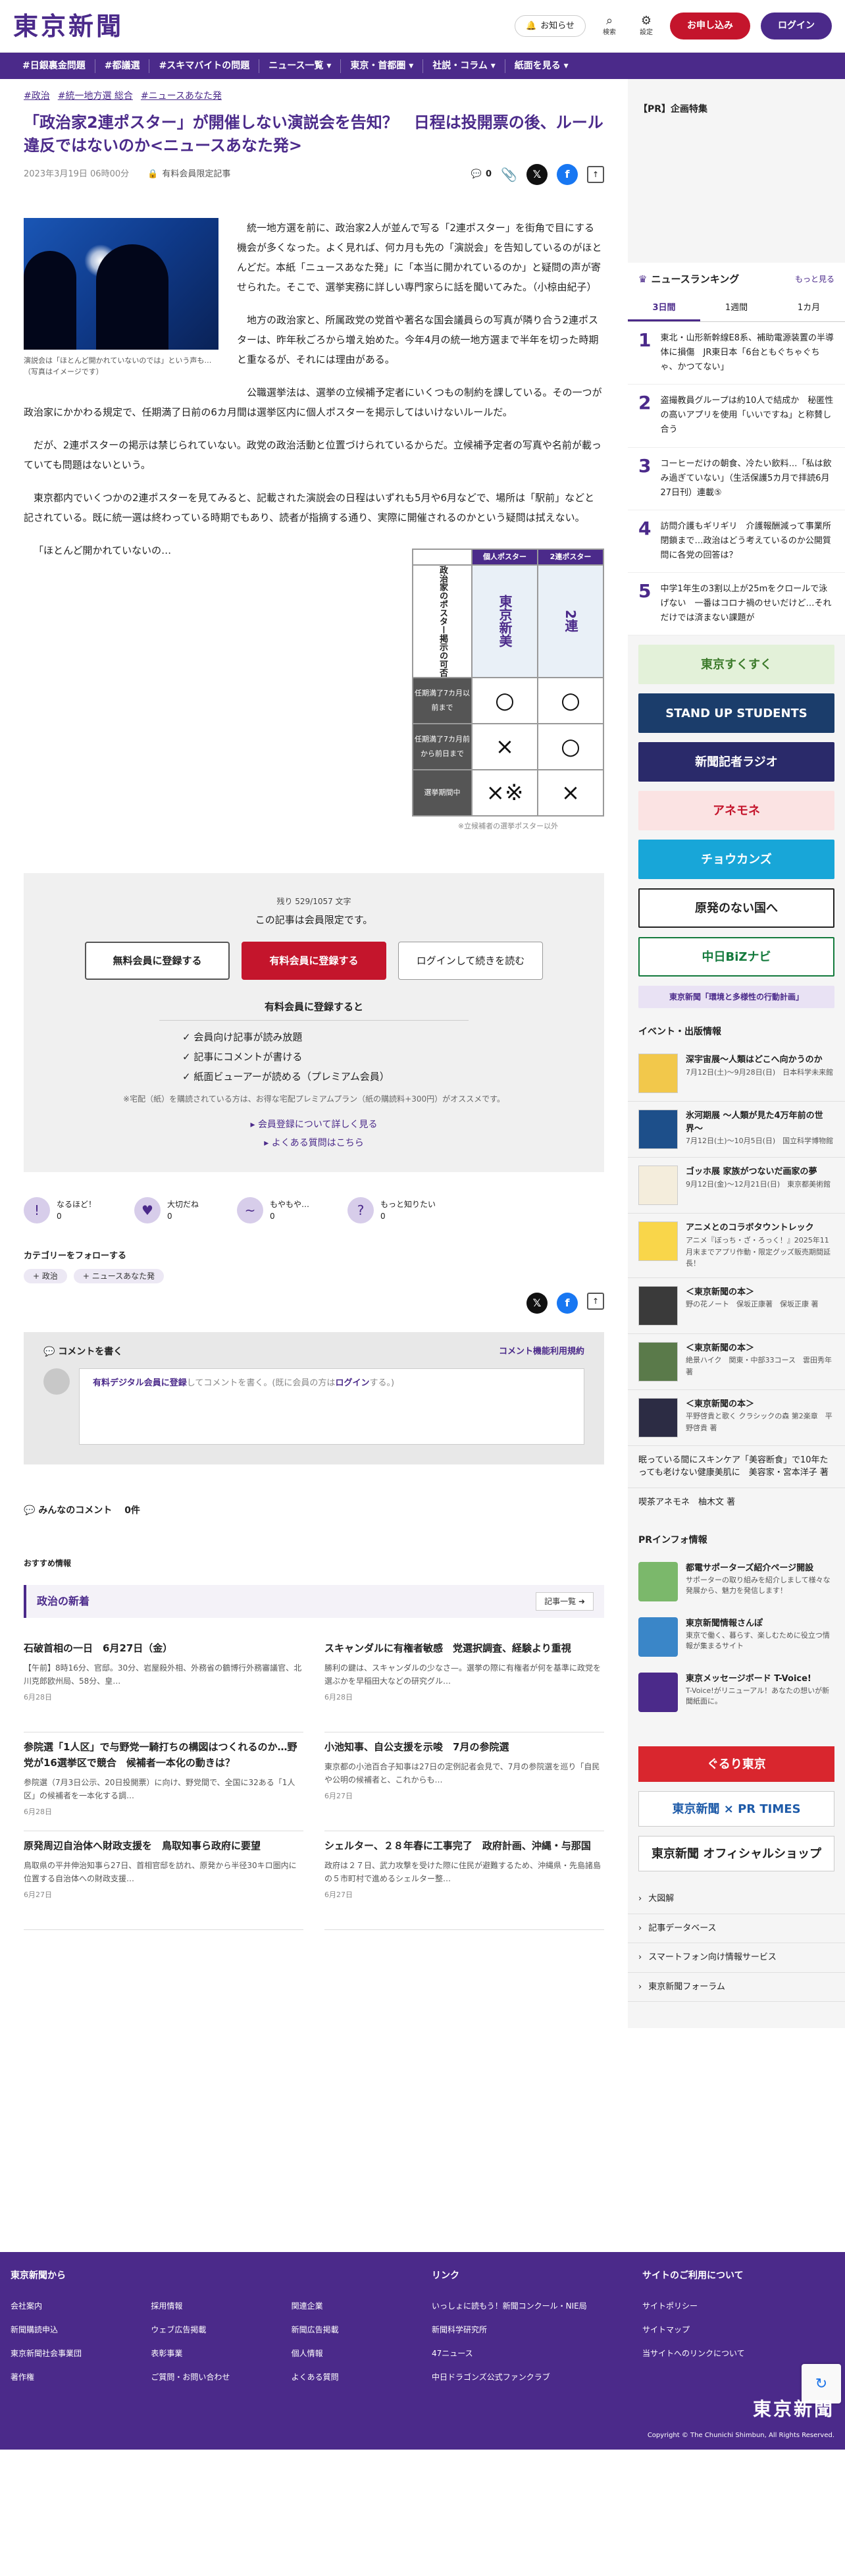  I want to click on footer-link: ウェブ広告掲載, so click(221, 2330).